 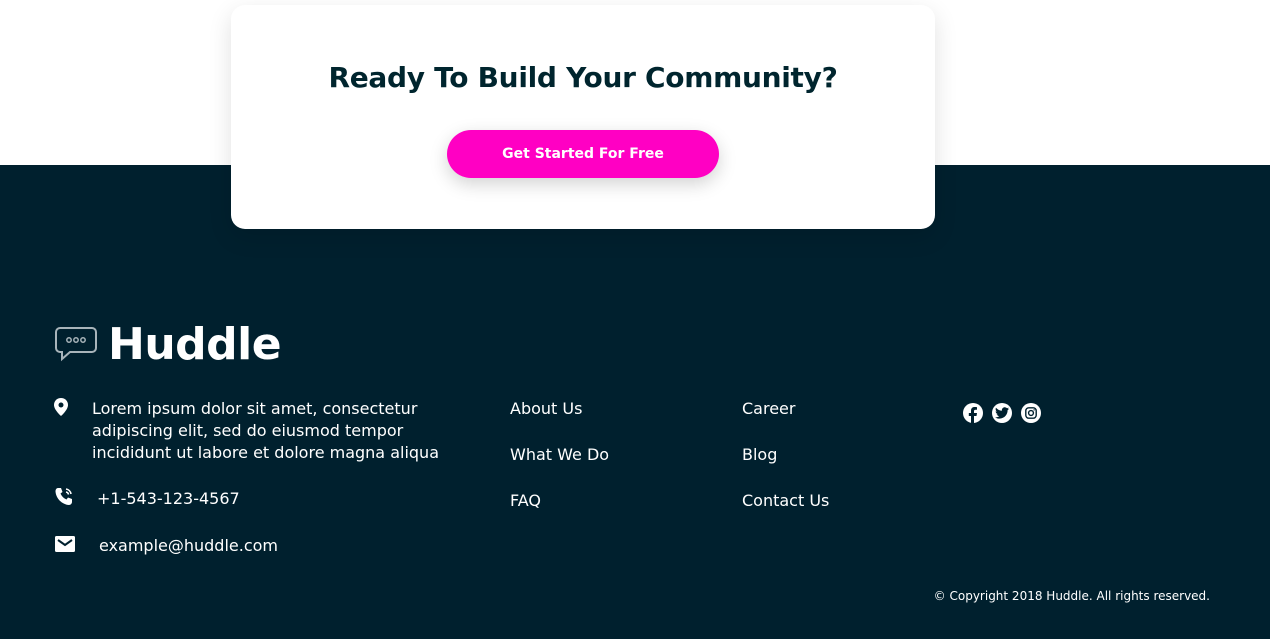 I want to click on social-links, so click(x=1002, y=413).